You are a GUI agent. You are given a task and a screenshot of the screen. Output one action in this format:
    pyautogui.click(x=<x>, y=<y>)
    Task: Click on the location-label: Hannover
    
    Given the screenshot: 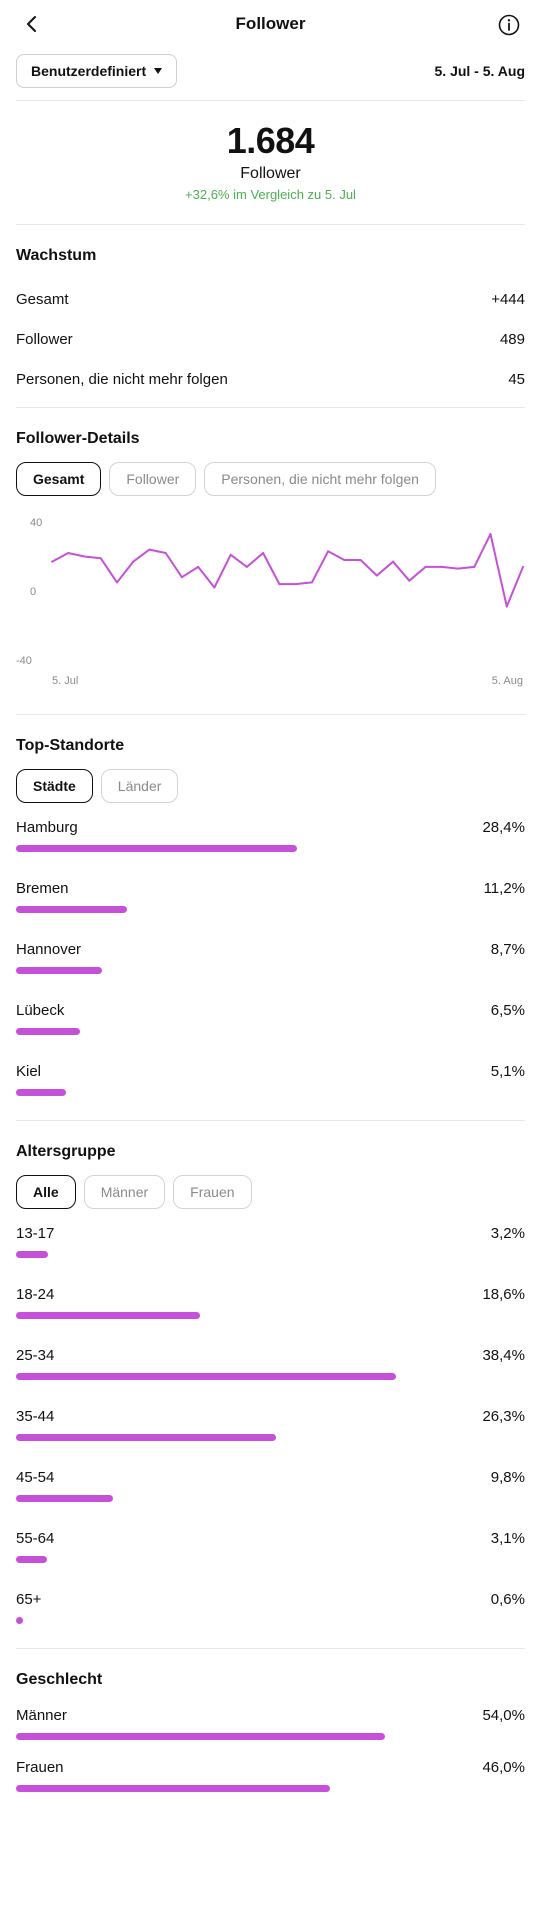 What is the action you would take?
    pyautogui.click(x=49, y=949)
    